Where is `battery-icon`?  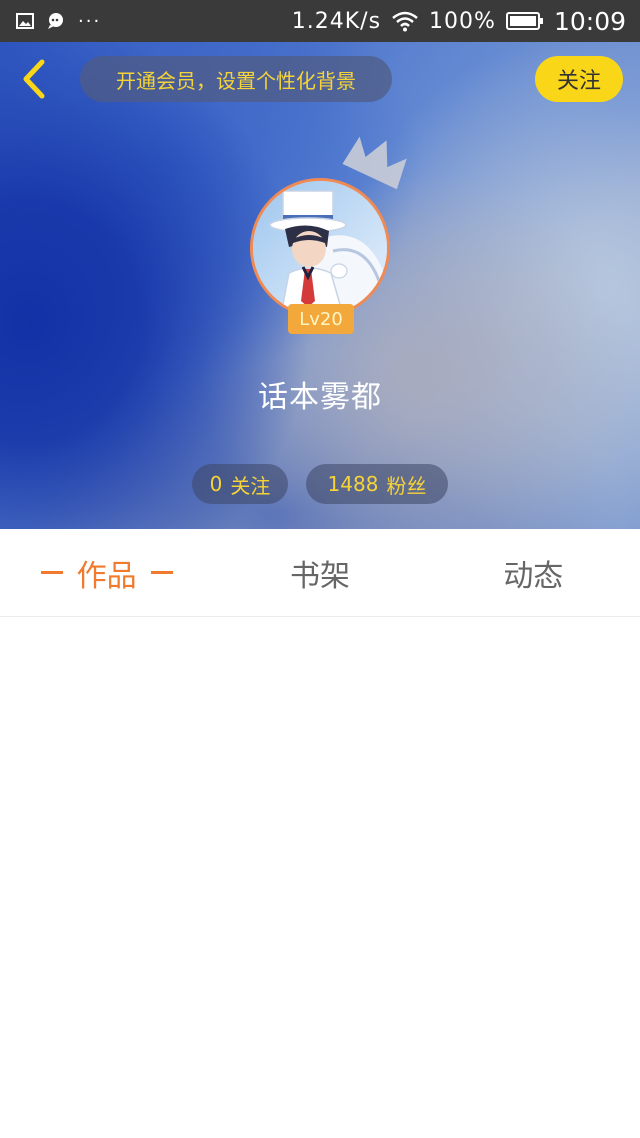 battery-icon is located at coordinates (524, 21).